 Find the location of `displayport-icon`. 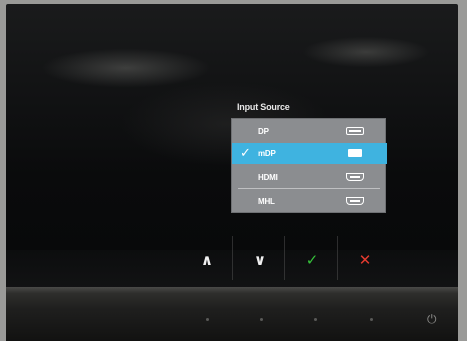

displayport-icon is located at coordinates (355, 131).